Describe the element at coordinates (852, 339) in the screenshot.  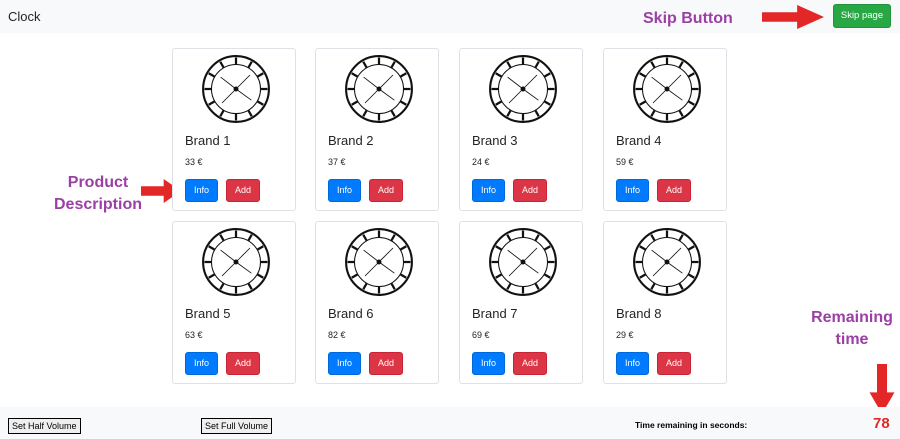
I see `annotation-line: time` at that location.